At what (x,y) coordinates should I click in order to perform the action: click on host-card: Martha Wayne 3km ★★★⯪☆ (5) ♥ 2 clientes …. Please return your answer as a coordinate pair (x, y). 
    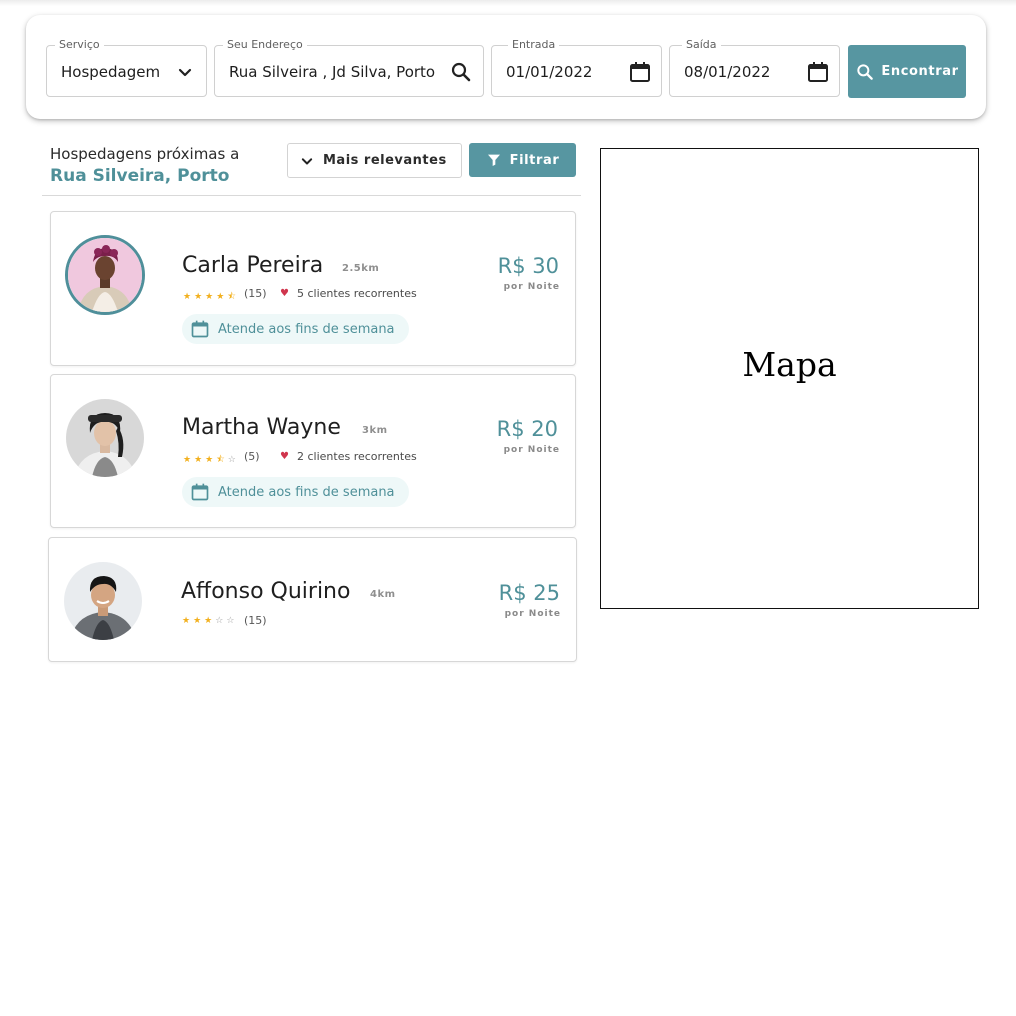
    Looking at the image, I should click on (313, 451).